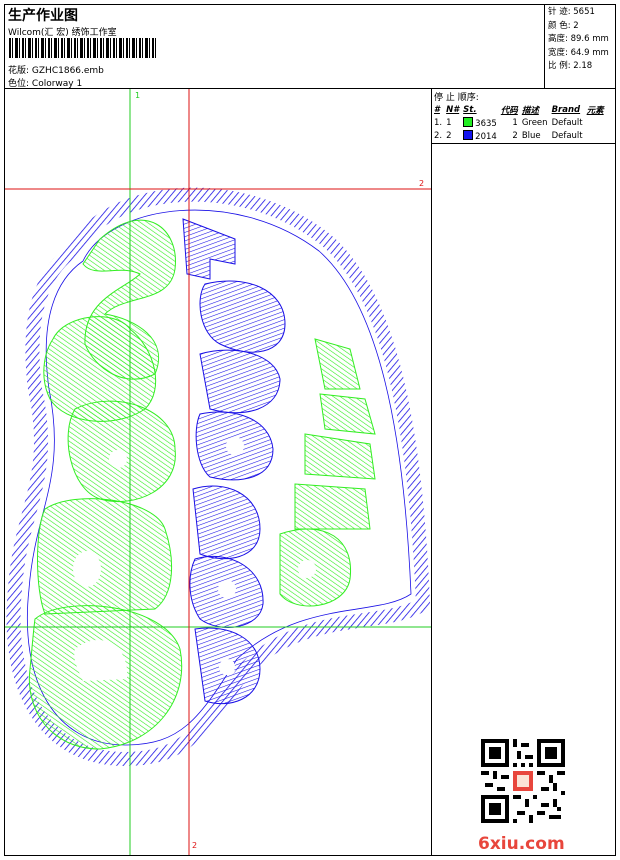 The height and width of the screenshot is (860, 620). What do you see at coordinates (456, 98) in the screenshot?
I see `stop-sequence-title: 停 止 顺序:` at bounding box center [456, 98].